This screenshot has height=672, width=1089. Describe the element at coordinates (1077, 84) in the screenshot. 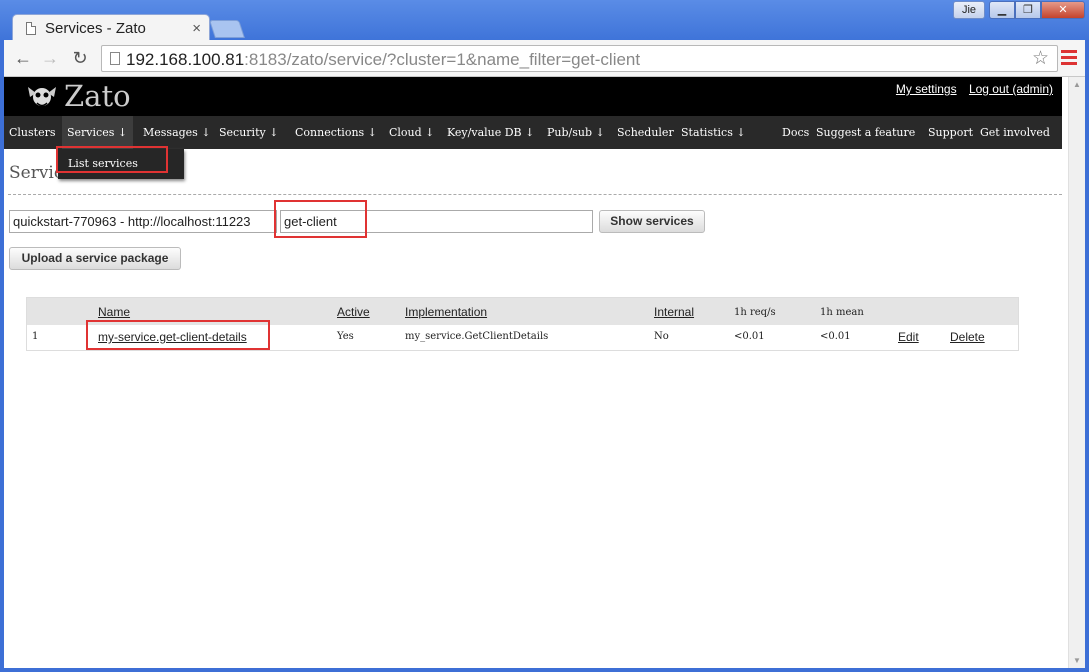

I see `scroll-up-icon: ▲` at that location.